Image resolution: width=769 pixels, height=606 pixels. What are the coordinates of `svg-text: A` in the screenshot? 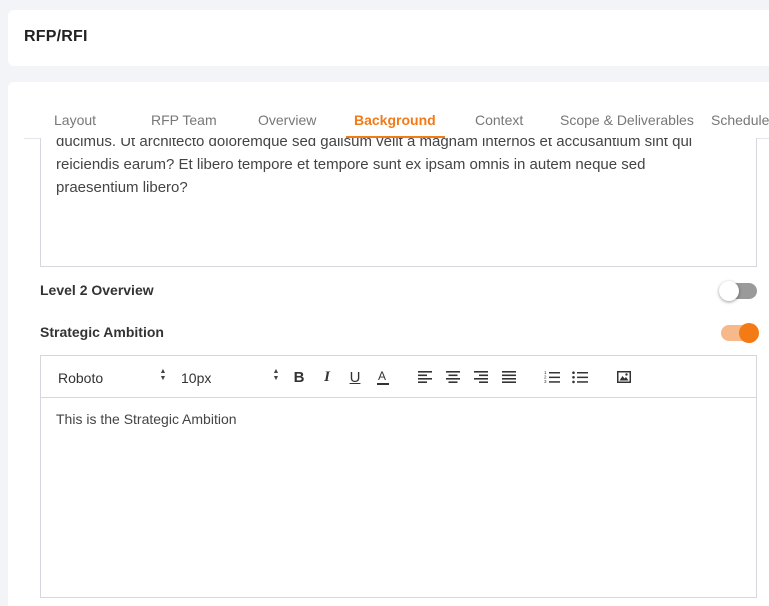 It's located at (382, 376).